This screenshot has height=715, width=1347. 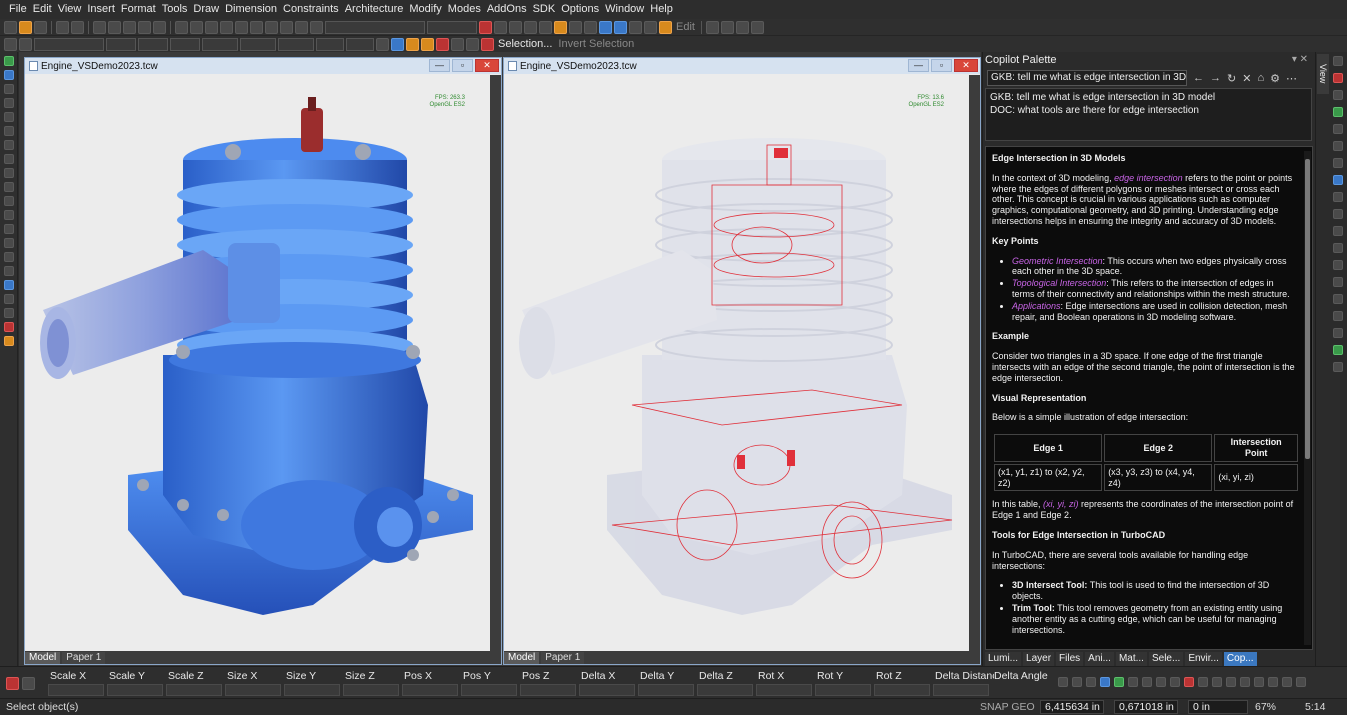 I want to click on snap-perpendicular-icon, so click(x=1161, y=682).